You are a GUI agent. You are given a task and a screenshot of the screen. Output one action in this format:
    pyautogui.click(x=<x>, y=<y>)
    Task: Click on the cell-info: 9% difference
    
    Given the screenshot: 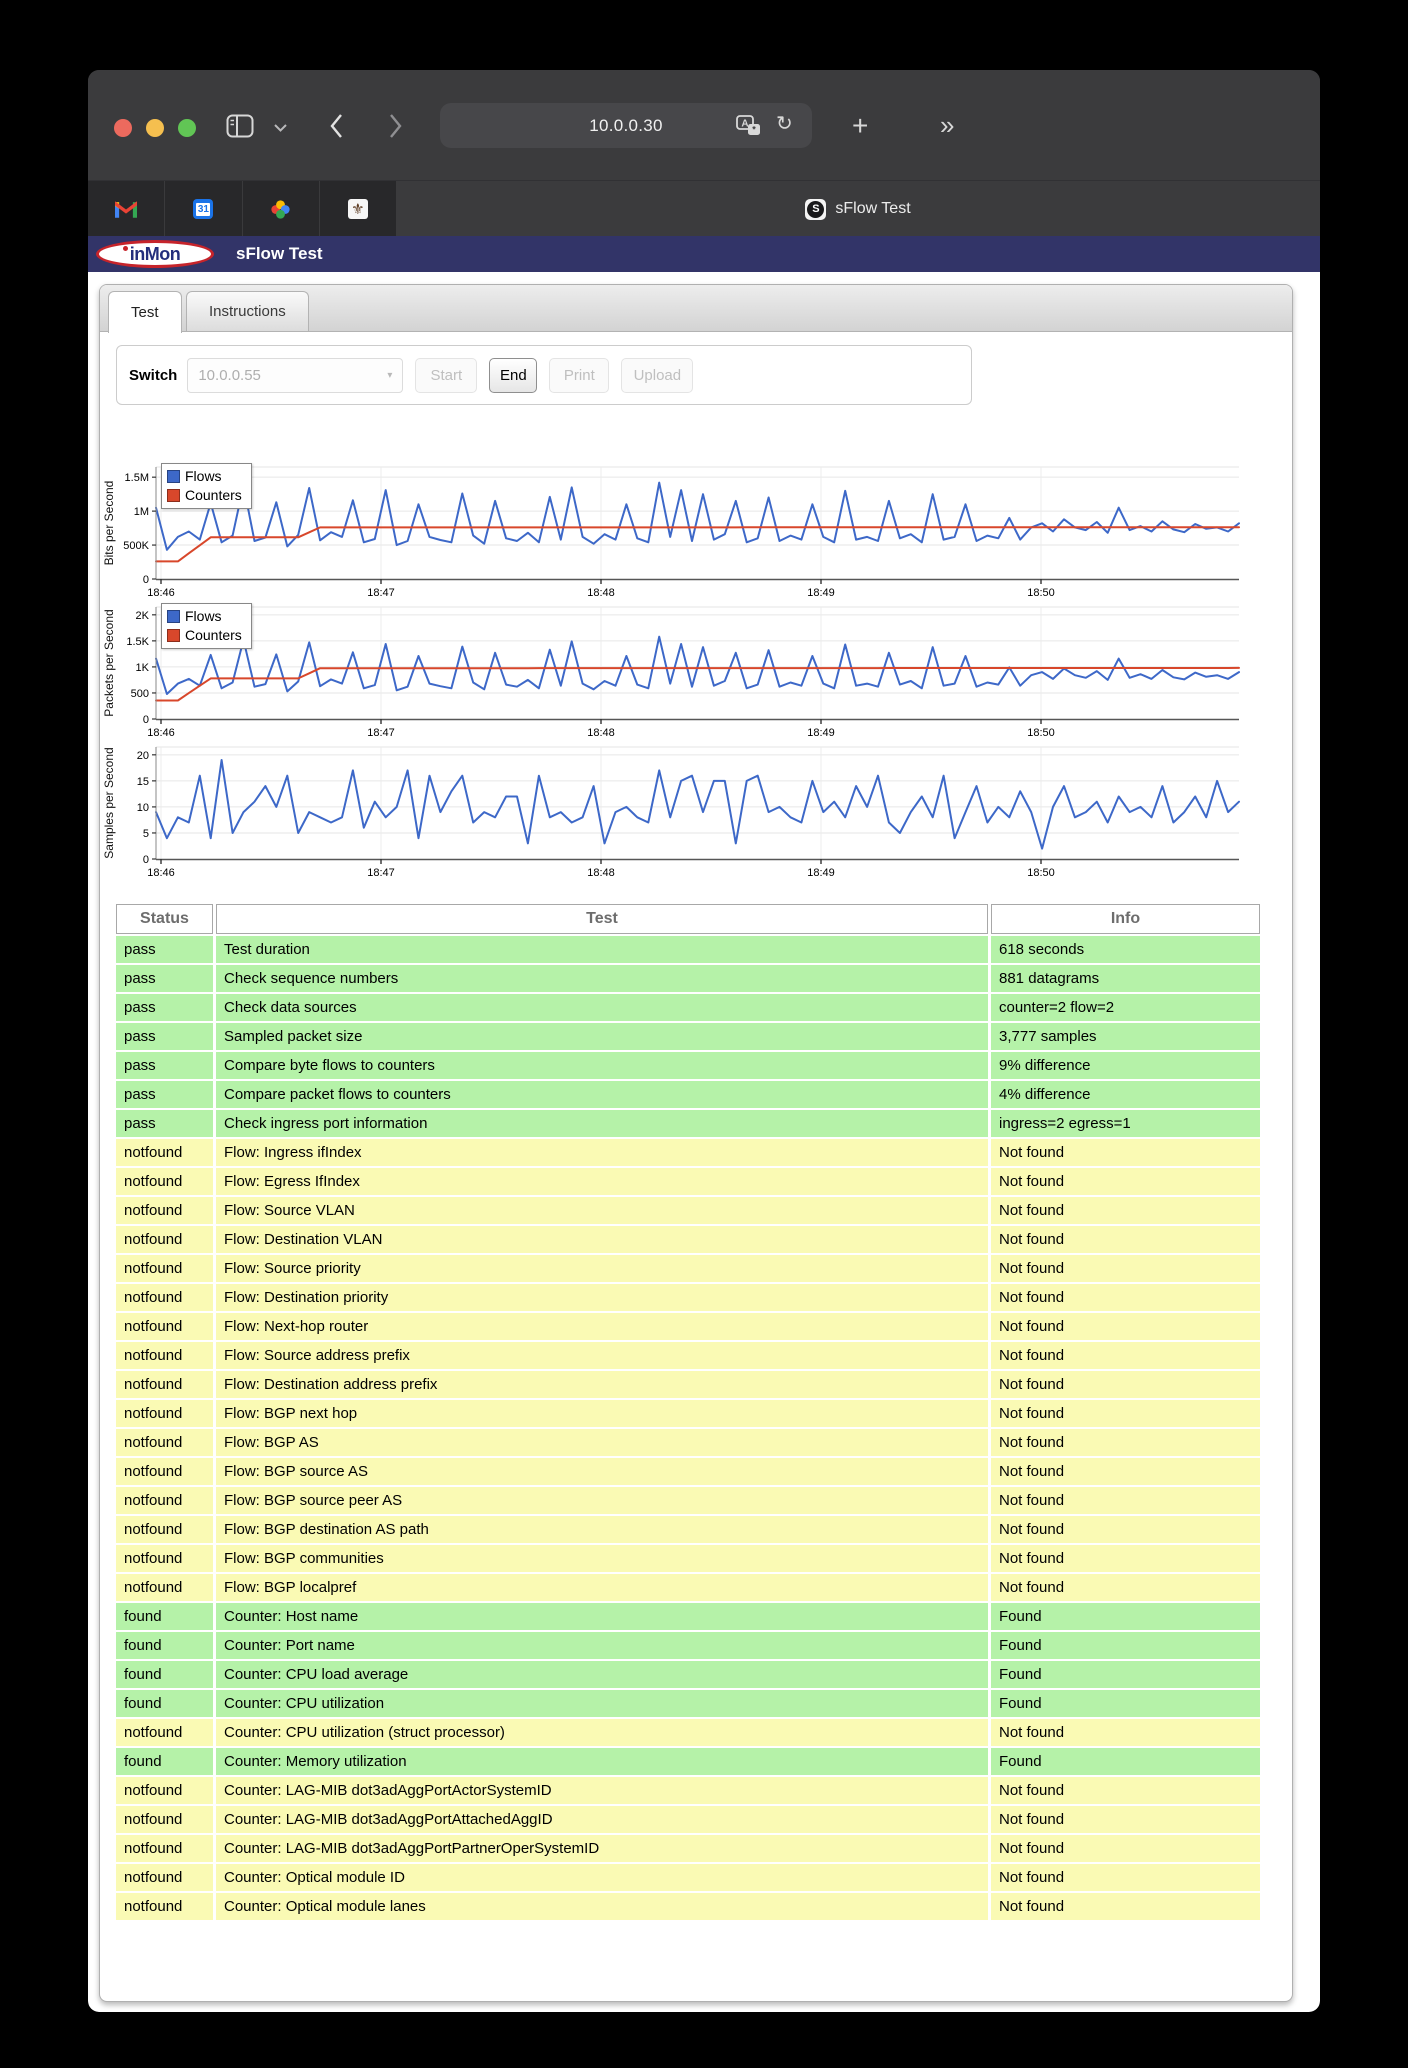 What is the action you would take?
    pyautogui.click(x=1125, y=1065)
    